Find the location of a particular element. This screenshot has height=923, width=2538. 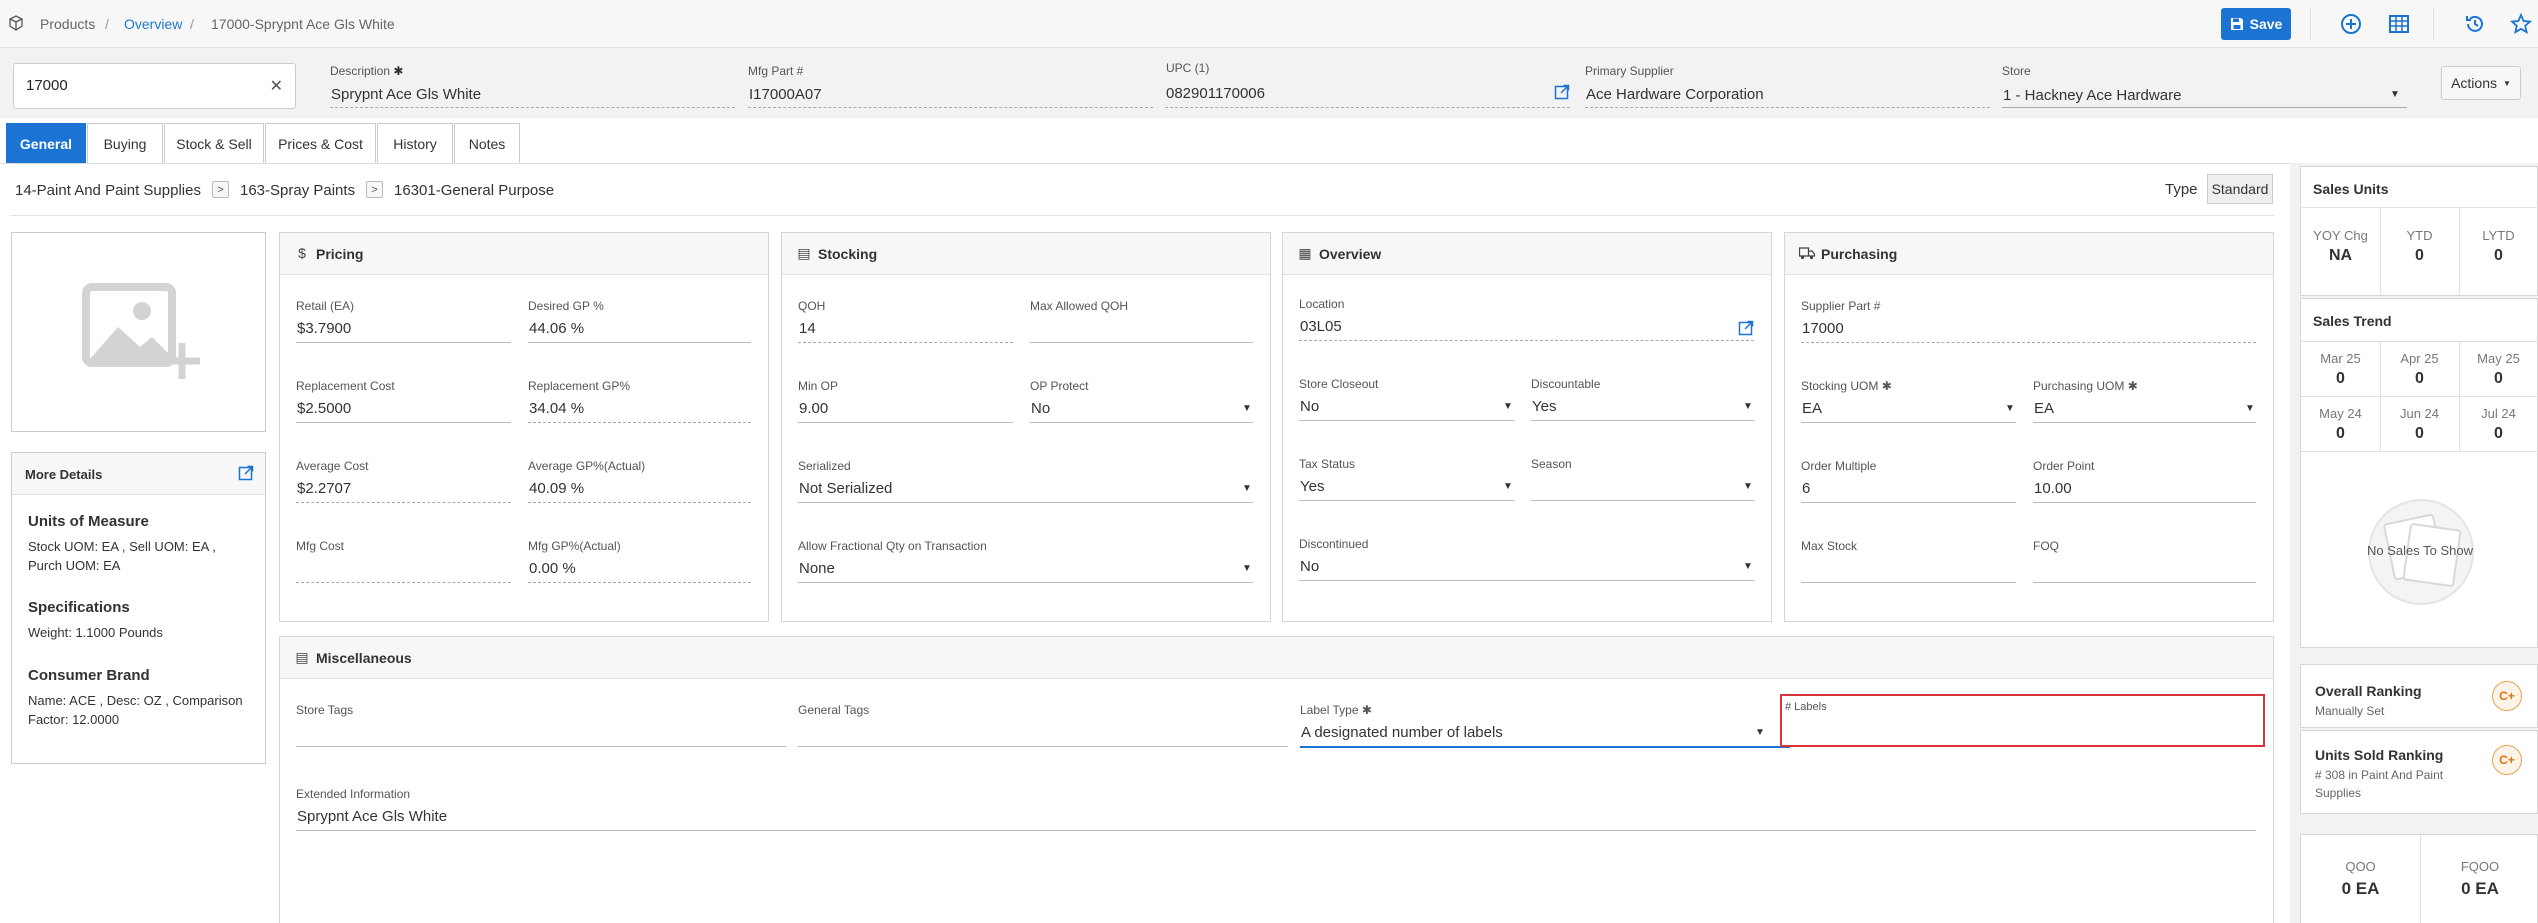

label-type-label: Label Type ✱ is located at coordinates (1336, 710).